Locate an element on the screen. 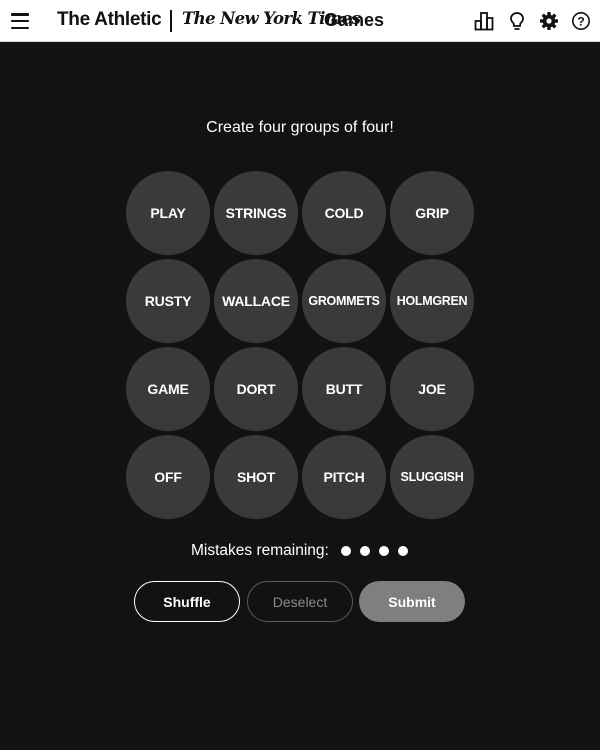 This screenshot has height=750, width=600. leaderboard-icon is located at coordinates (484, 21).